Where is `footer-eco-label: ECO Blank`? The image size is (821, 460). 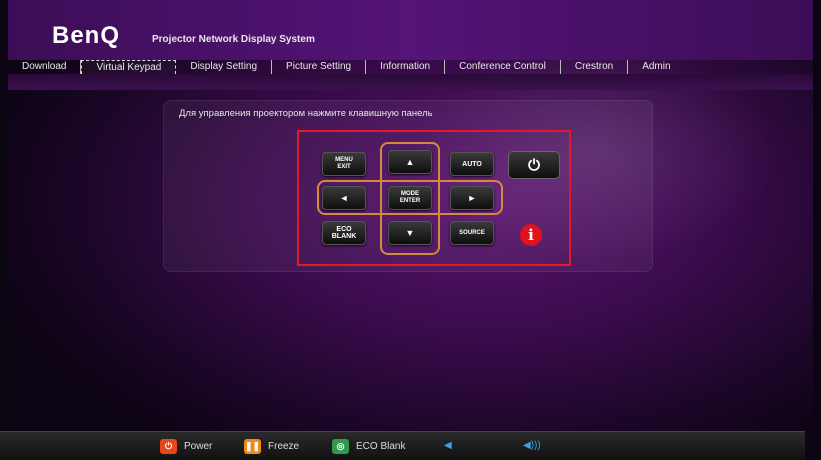
footer-eco-label: ECO Blank is located at coordinates (381, 446).